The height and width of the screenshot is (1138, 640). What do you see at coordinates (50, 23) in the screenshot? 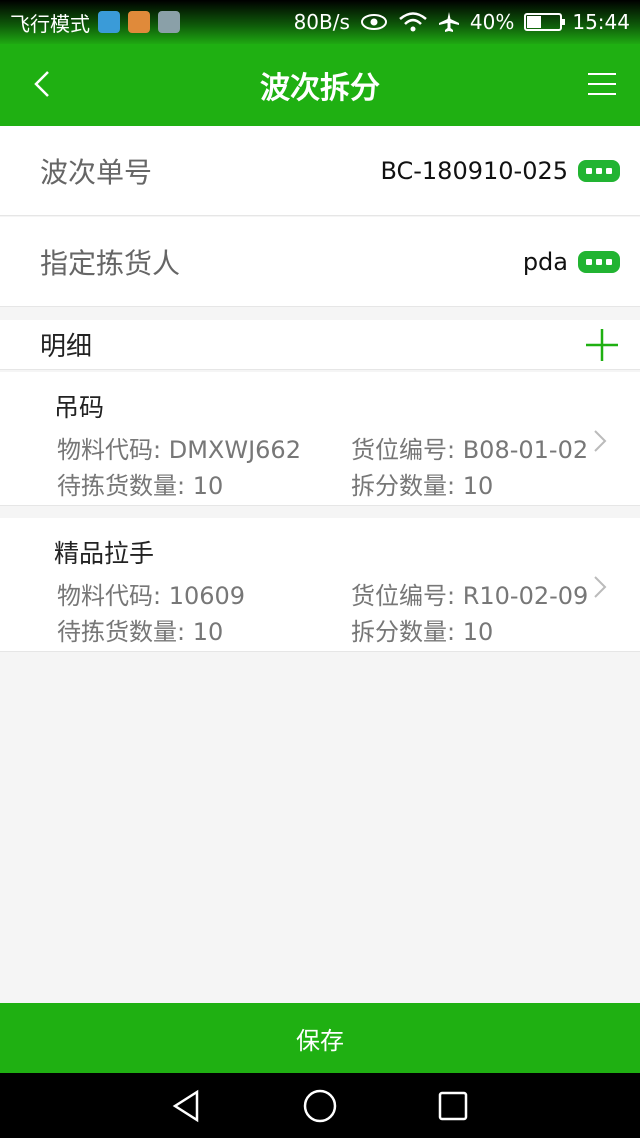
I see `airplane-mode-text: 飞行模式` at bounding box center [50, 23].